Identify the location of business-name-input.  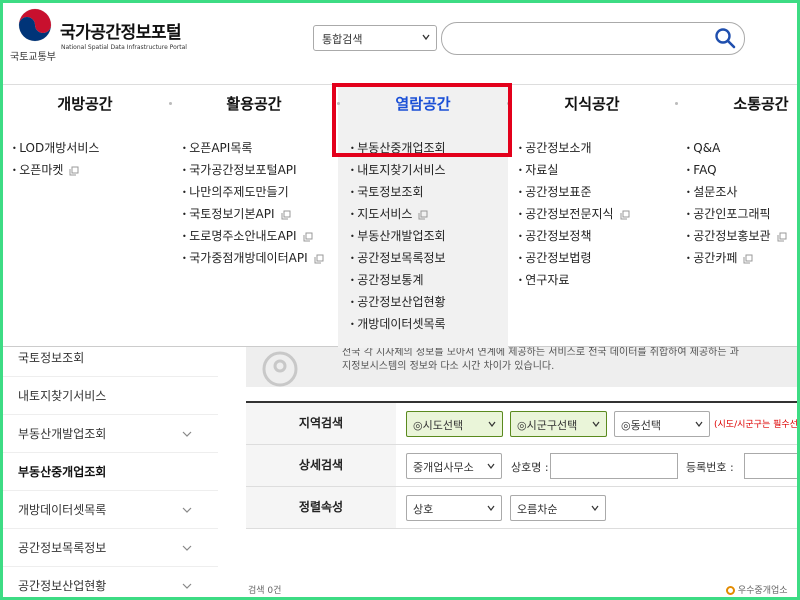
(614, 466).